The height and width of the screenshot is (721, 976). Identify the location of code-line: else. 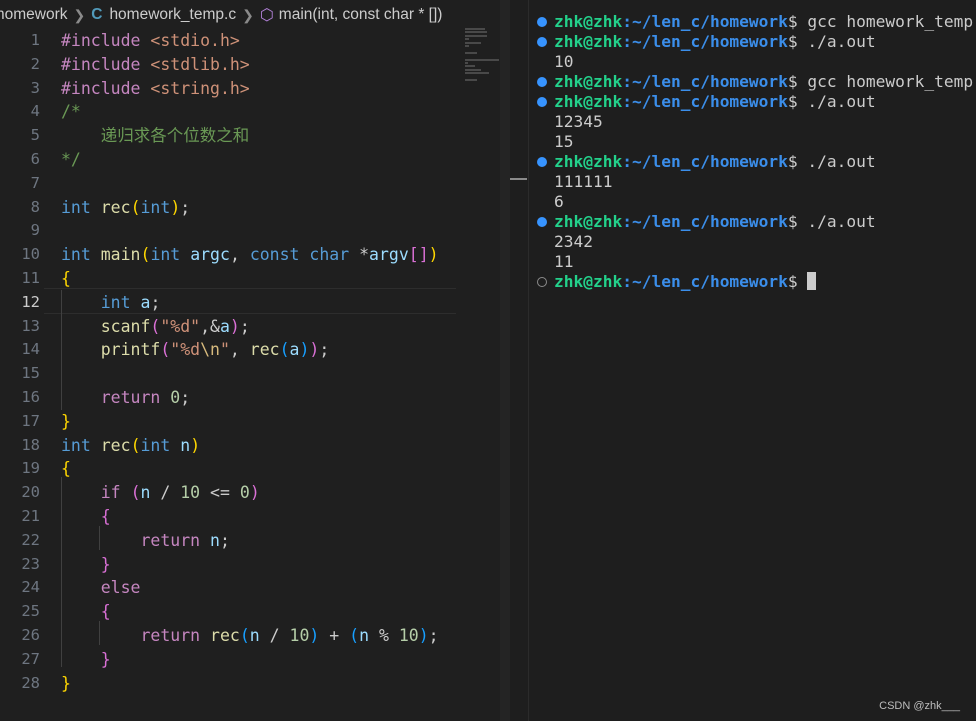
(261, 588).